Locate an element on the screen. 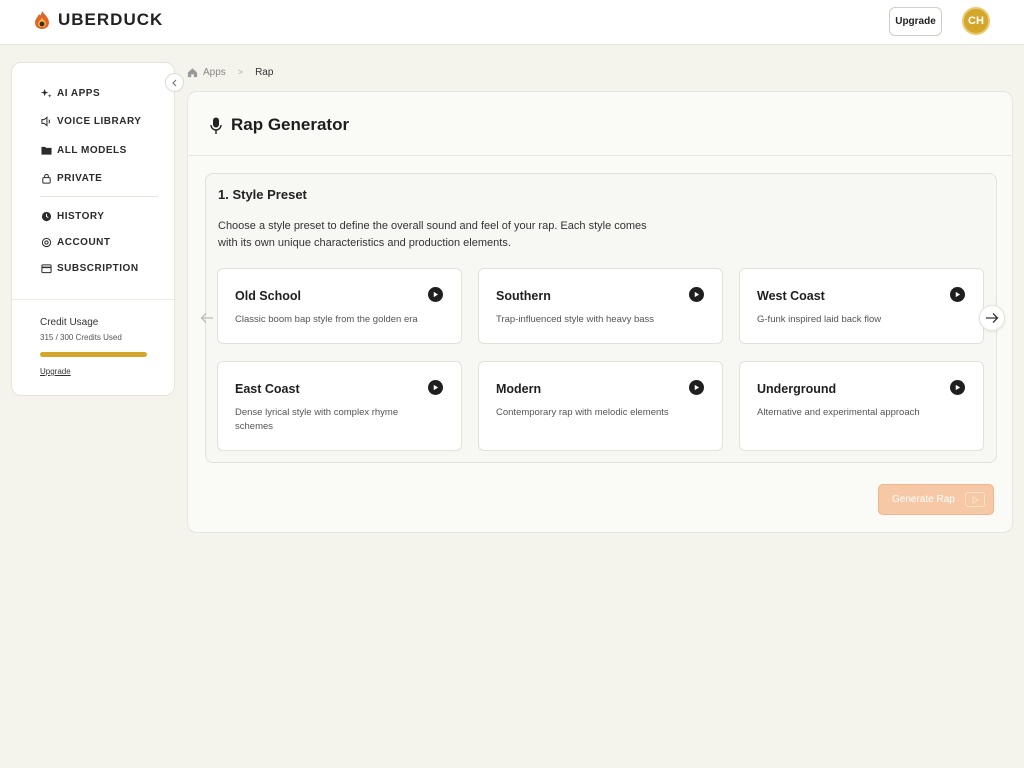 The width and height of the screenshot is (1024, 768). preset-name: Underground is located at coordinates (797, 389).